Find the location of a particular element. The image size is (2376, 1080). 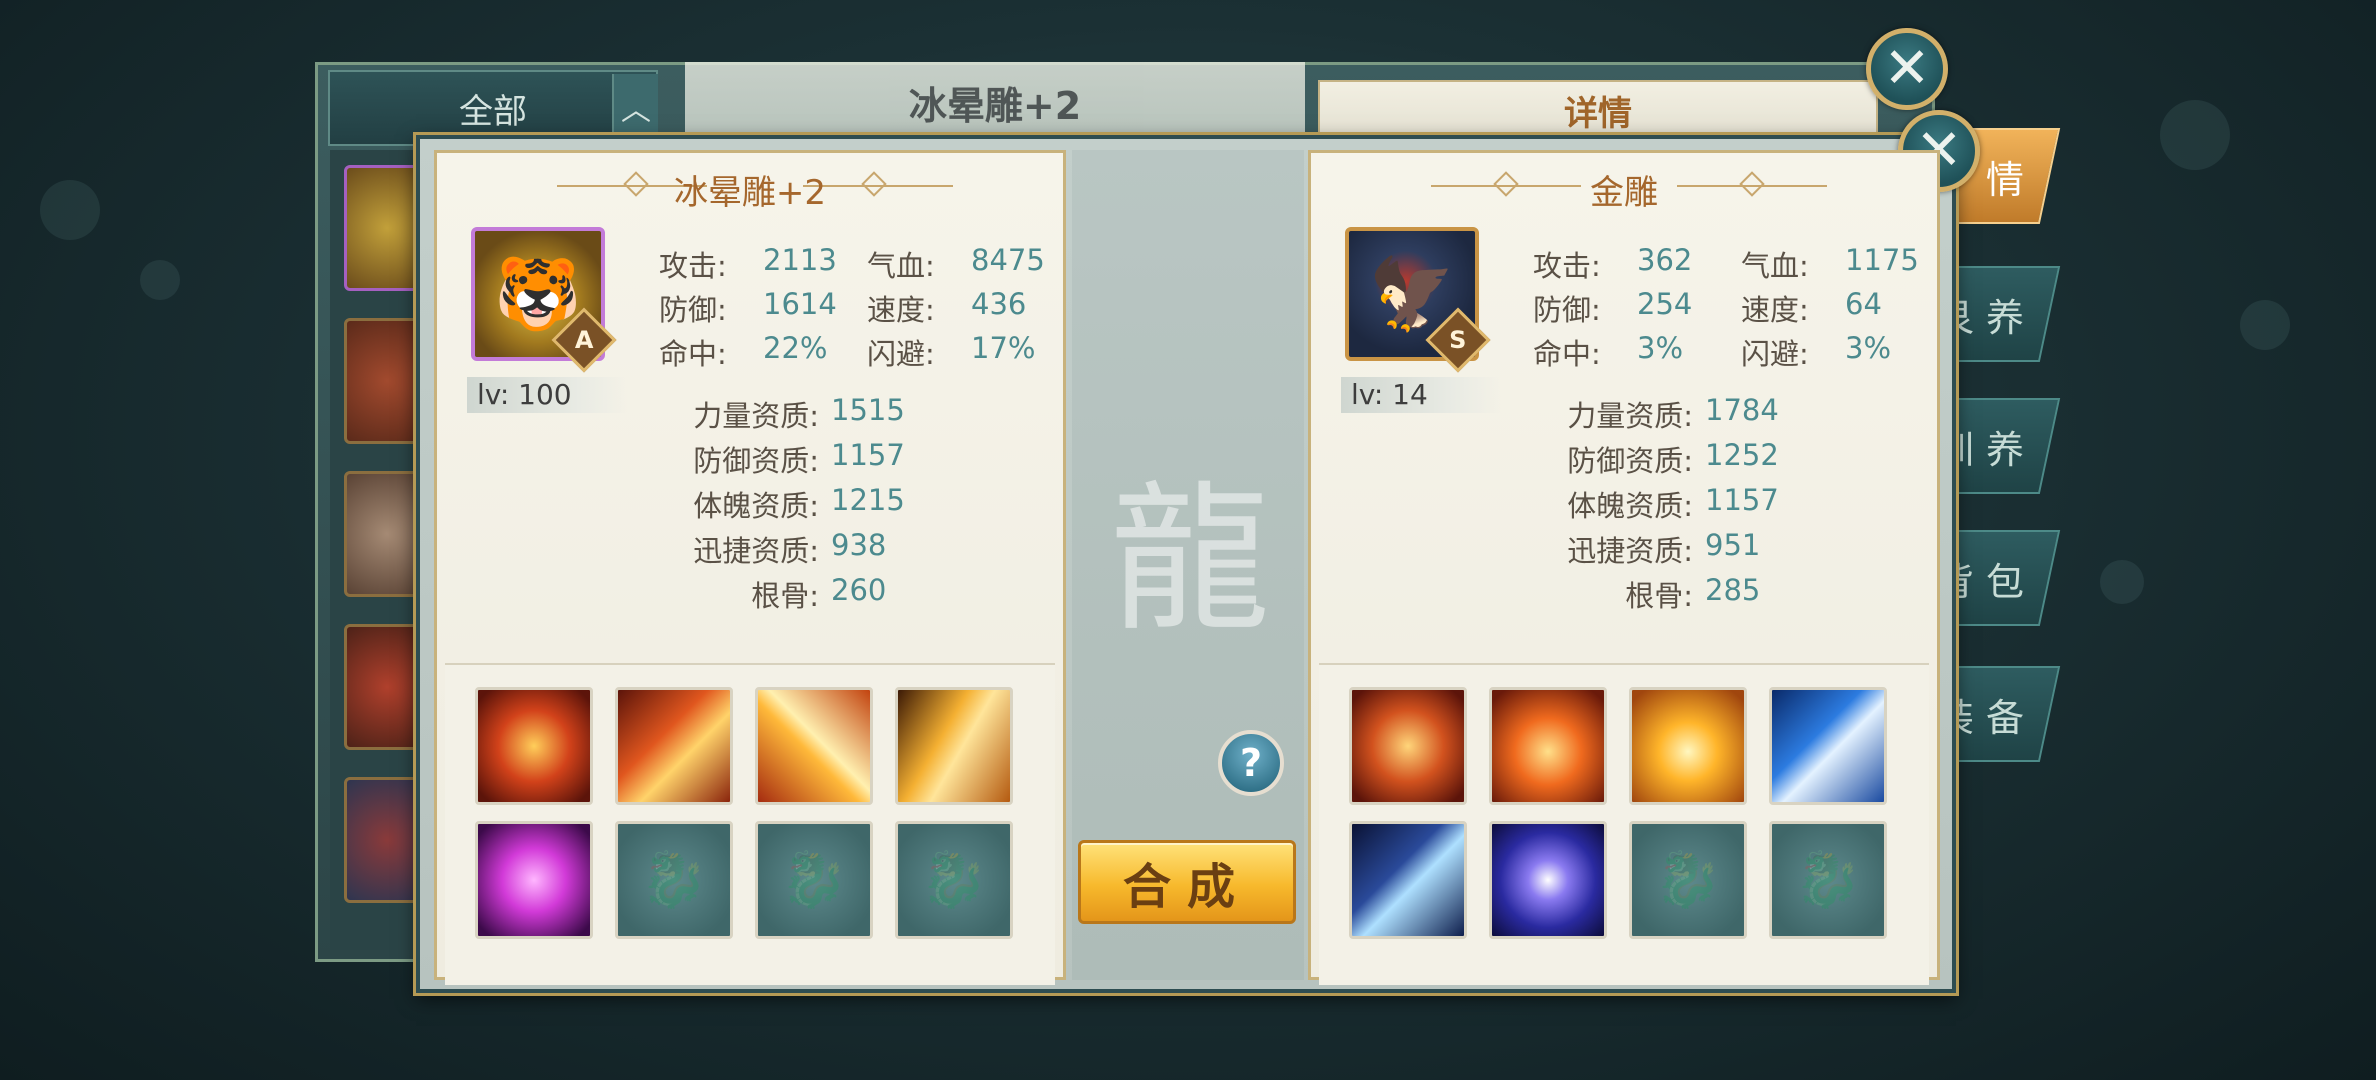

pet-level: lv: 100 is located at coordinates (547, 395).